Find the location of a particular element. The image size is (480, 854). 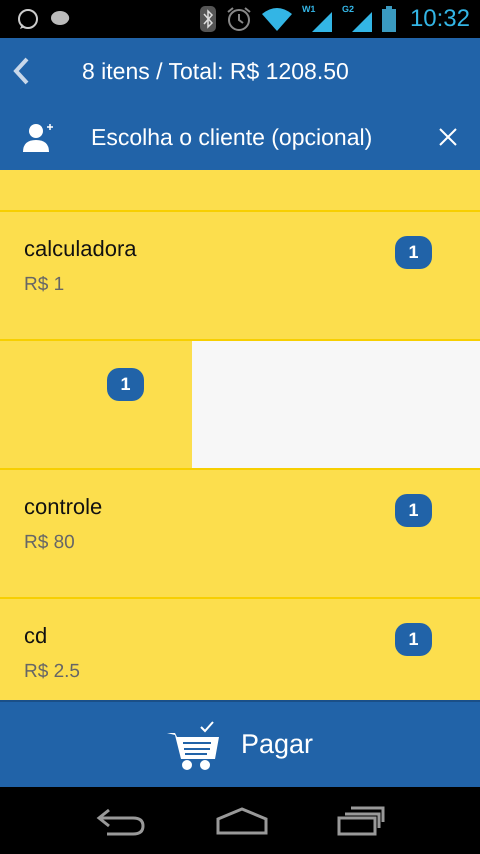

item-price: R$ 2.5 is located at coordinates (52, 672).